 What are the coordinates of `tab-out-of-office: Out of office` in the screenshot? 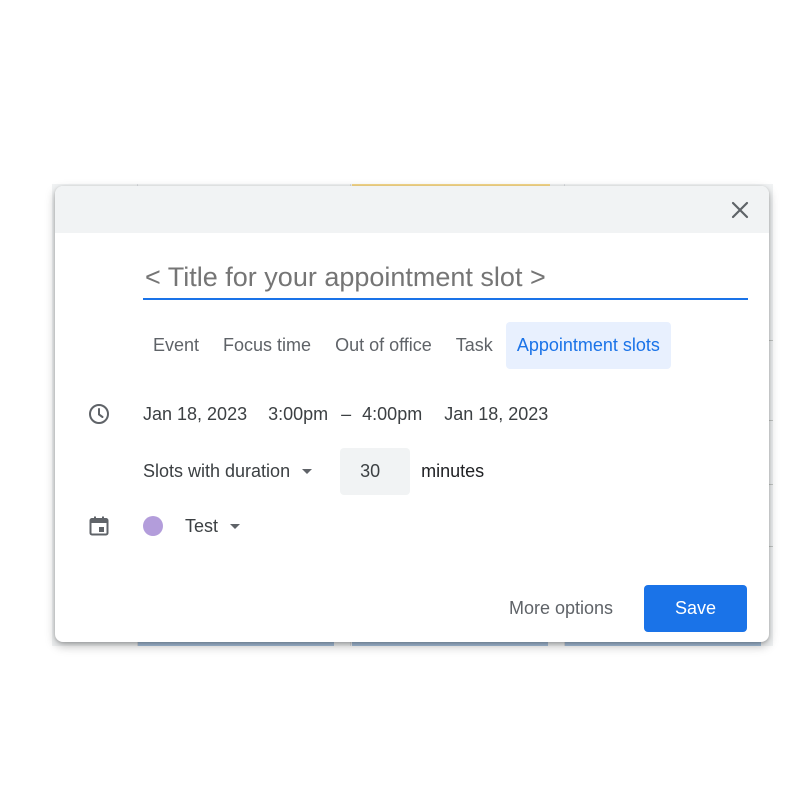 It's located at (383, 345).